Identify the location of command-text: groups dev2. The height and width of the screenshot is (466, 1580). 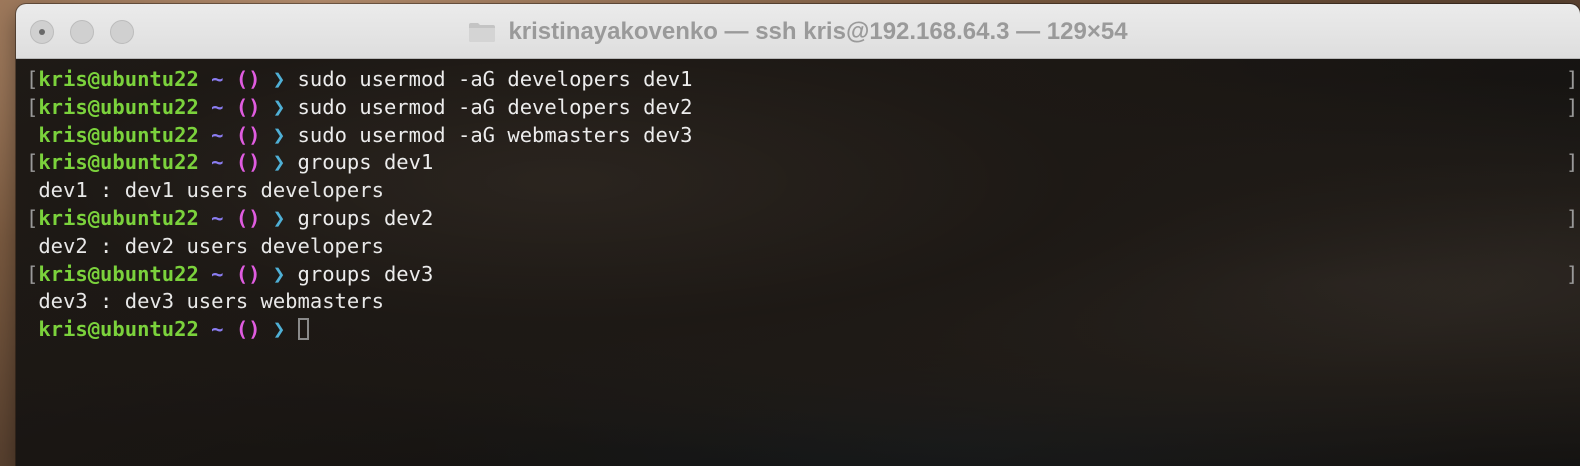
(365, 217).